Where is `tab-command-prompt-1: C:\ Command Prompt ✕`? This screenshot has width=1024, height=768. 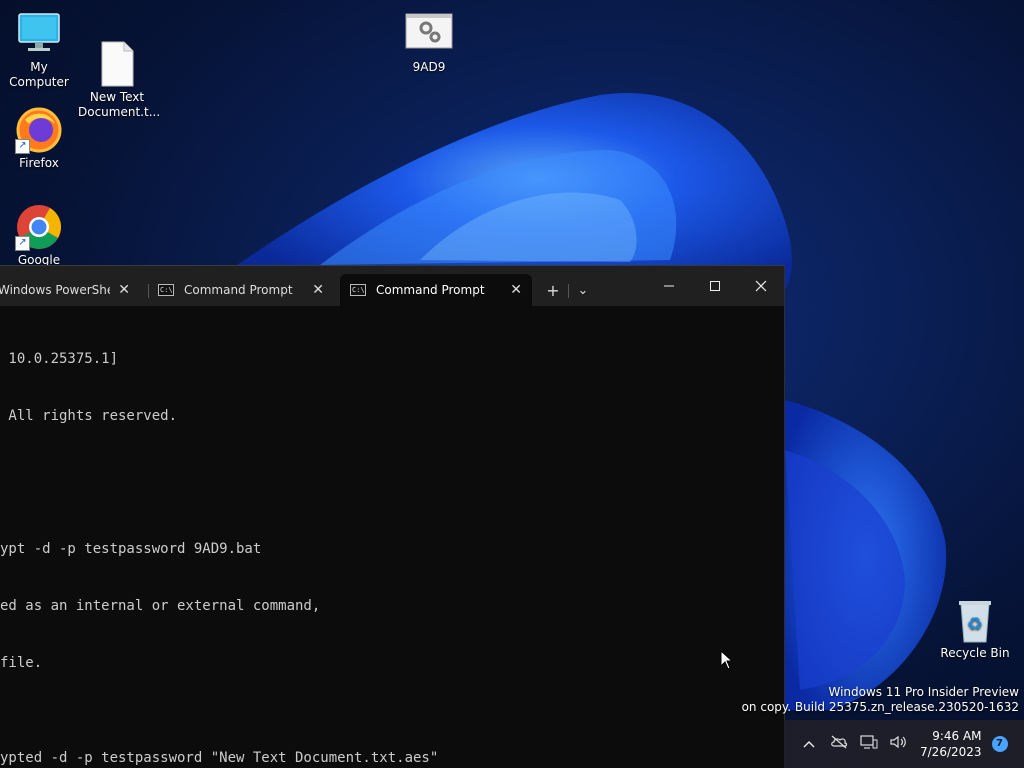 tab-command-prompt-1: C:\ Command Prompt ✕ is located at coordinates (241, 290).